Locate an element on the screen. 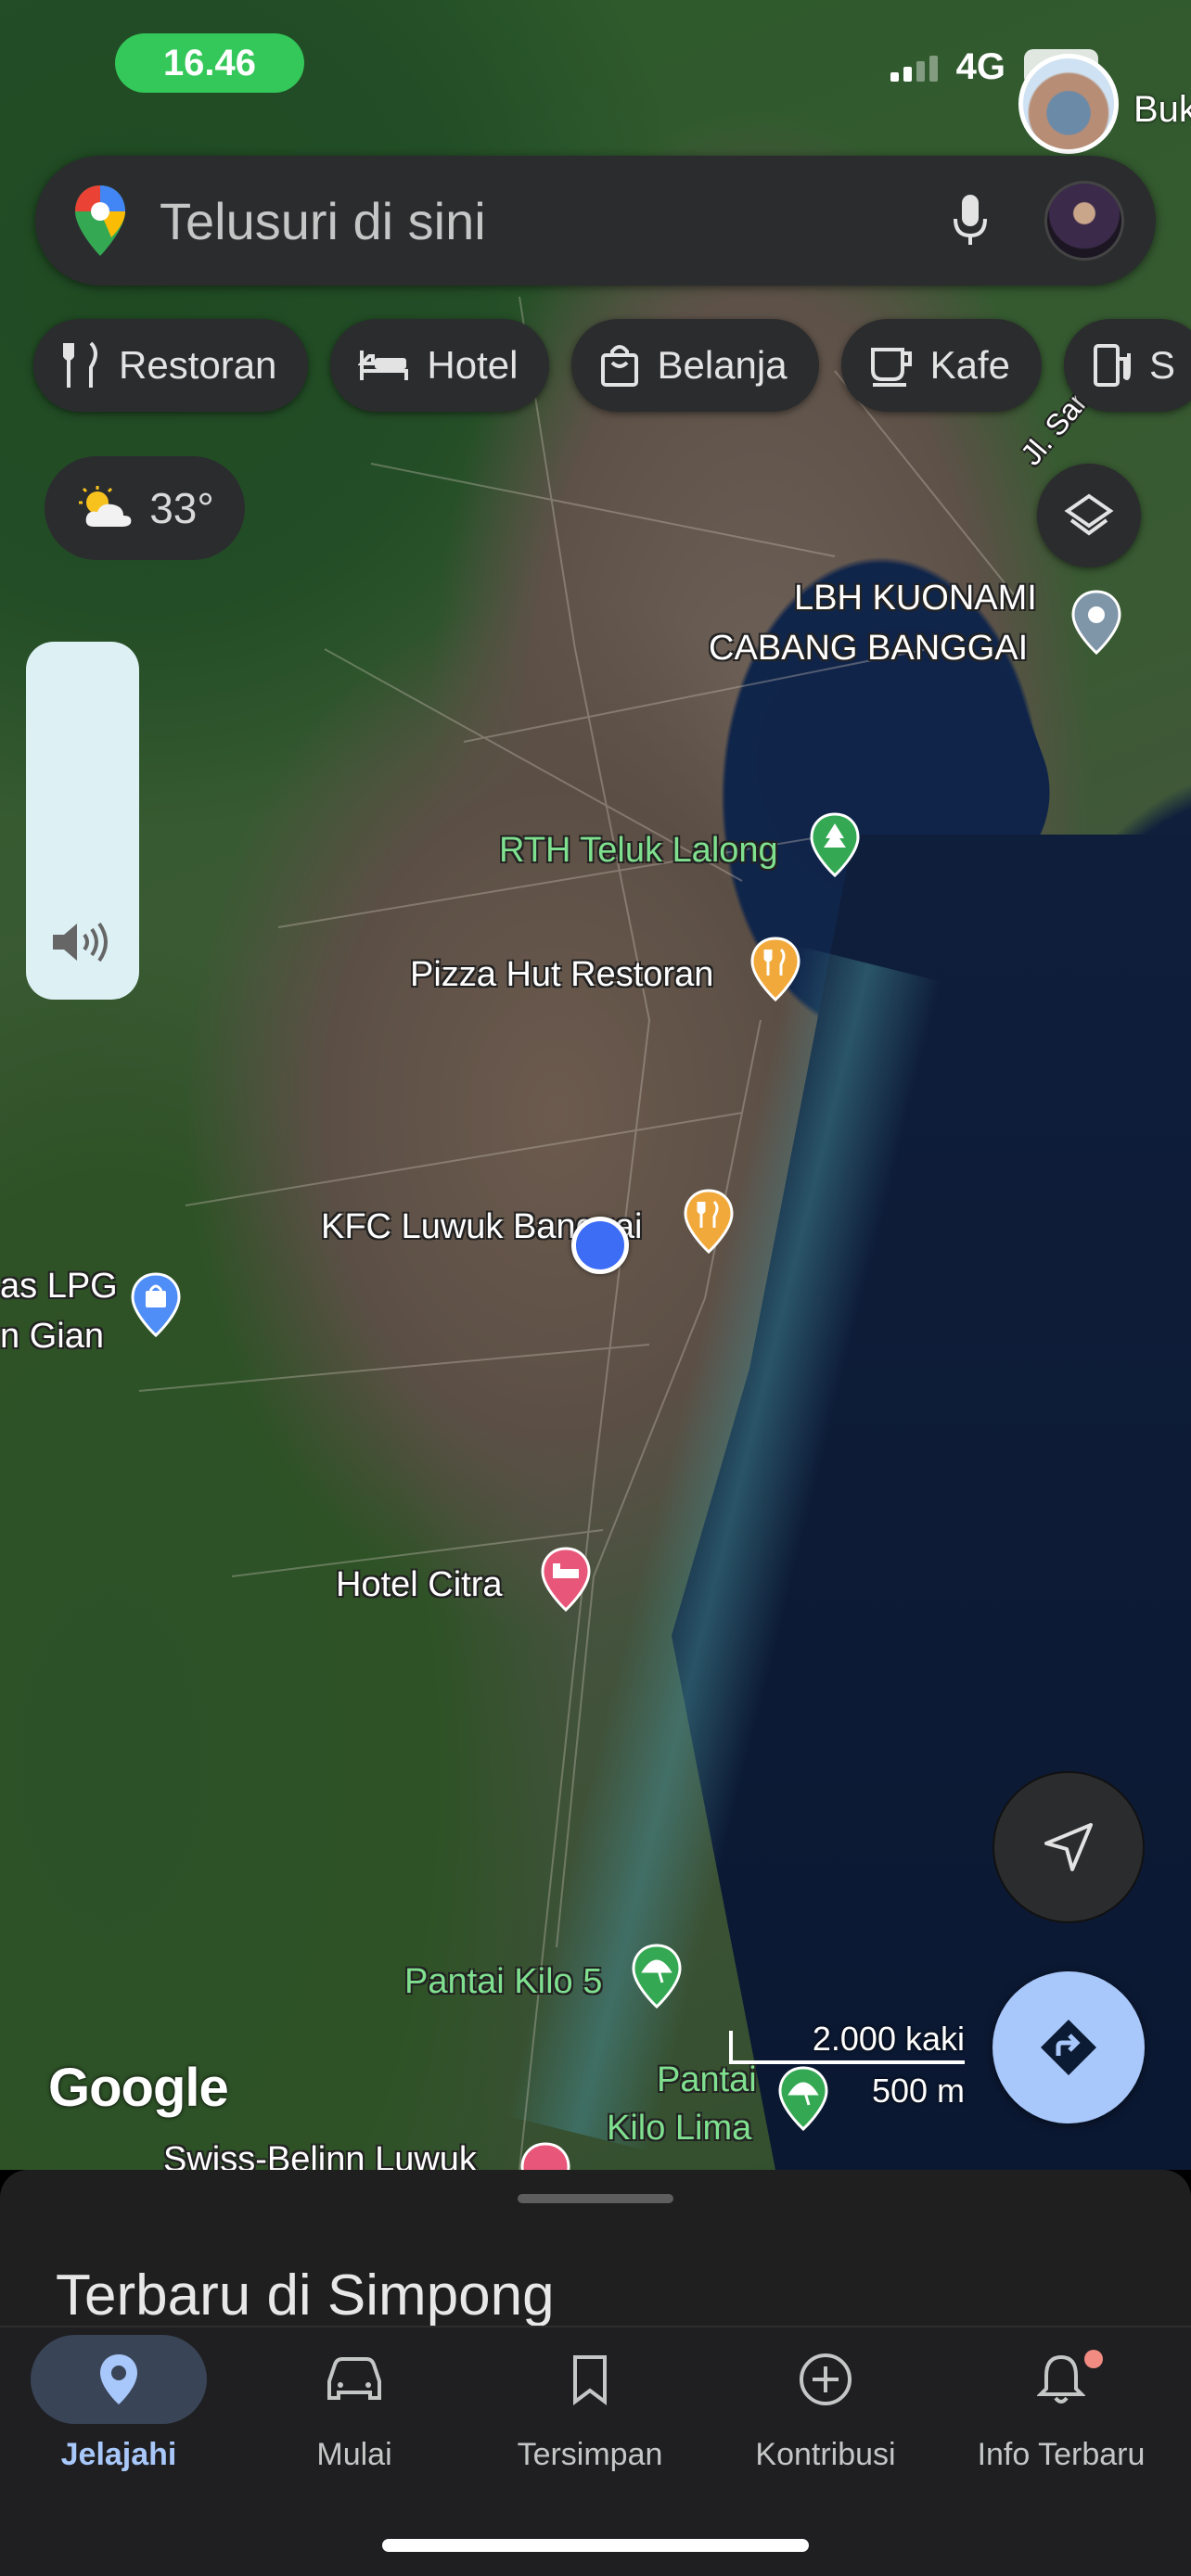  pantai-kilolima-label-line2: Kilo Lima is located at coordinates (679, 2129).